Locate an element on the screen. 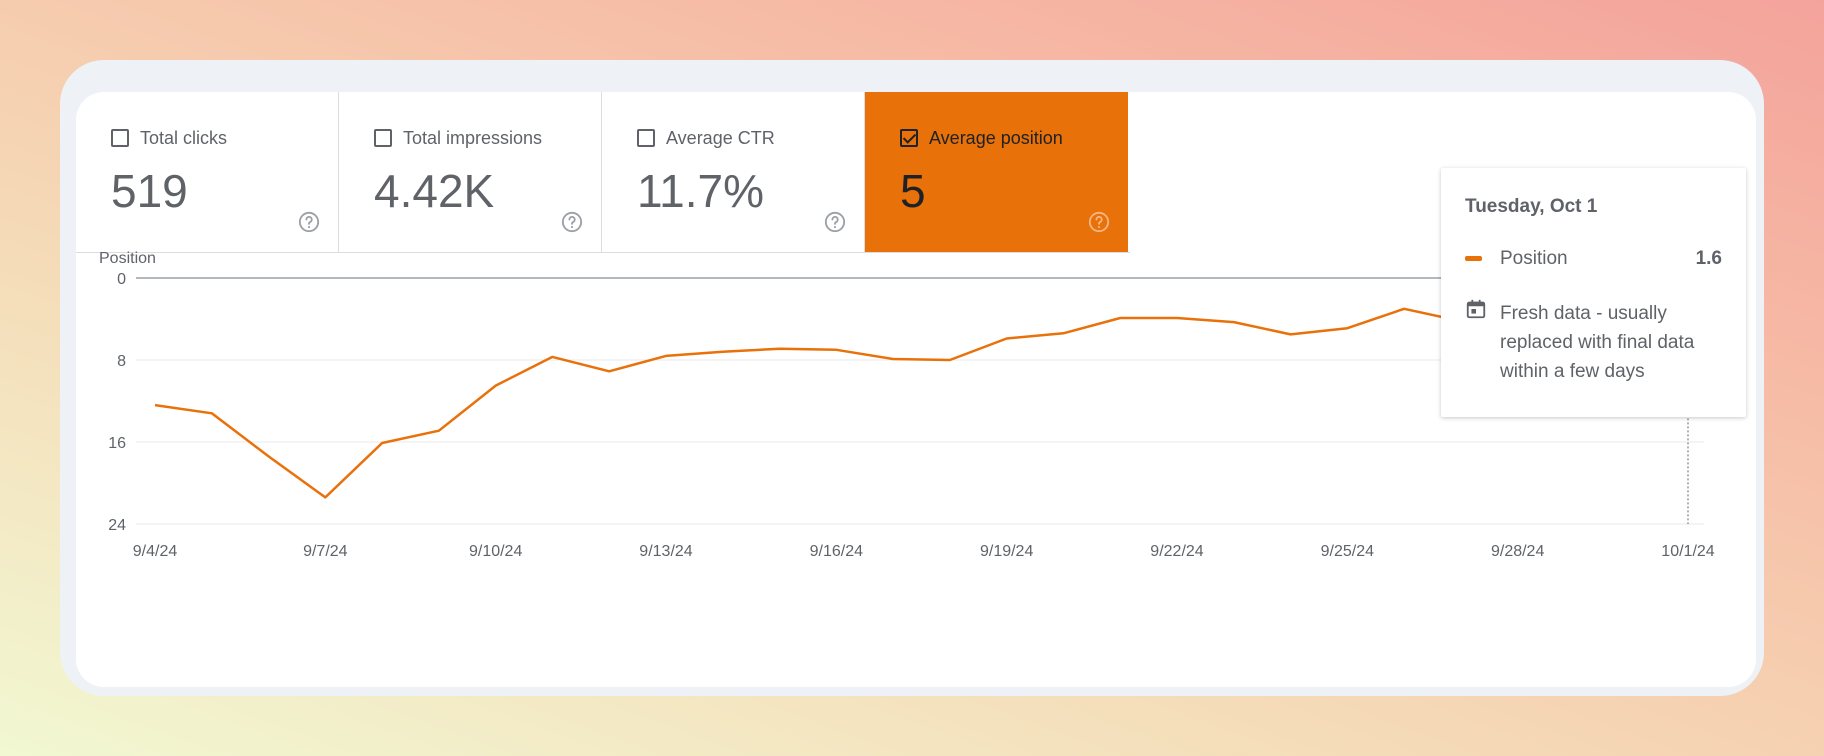 The image size is (1824, 756). tooltip-date: Tuesday, Oct 1 is located at coordinates (1531, 206).